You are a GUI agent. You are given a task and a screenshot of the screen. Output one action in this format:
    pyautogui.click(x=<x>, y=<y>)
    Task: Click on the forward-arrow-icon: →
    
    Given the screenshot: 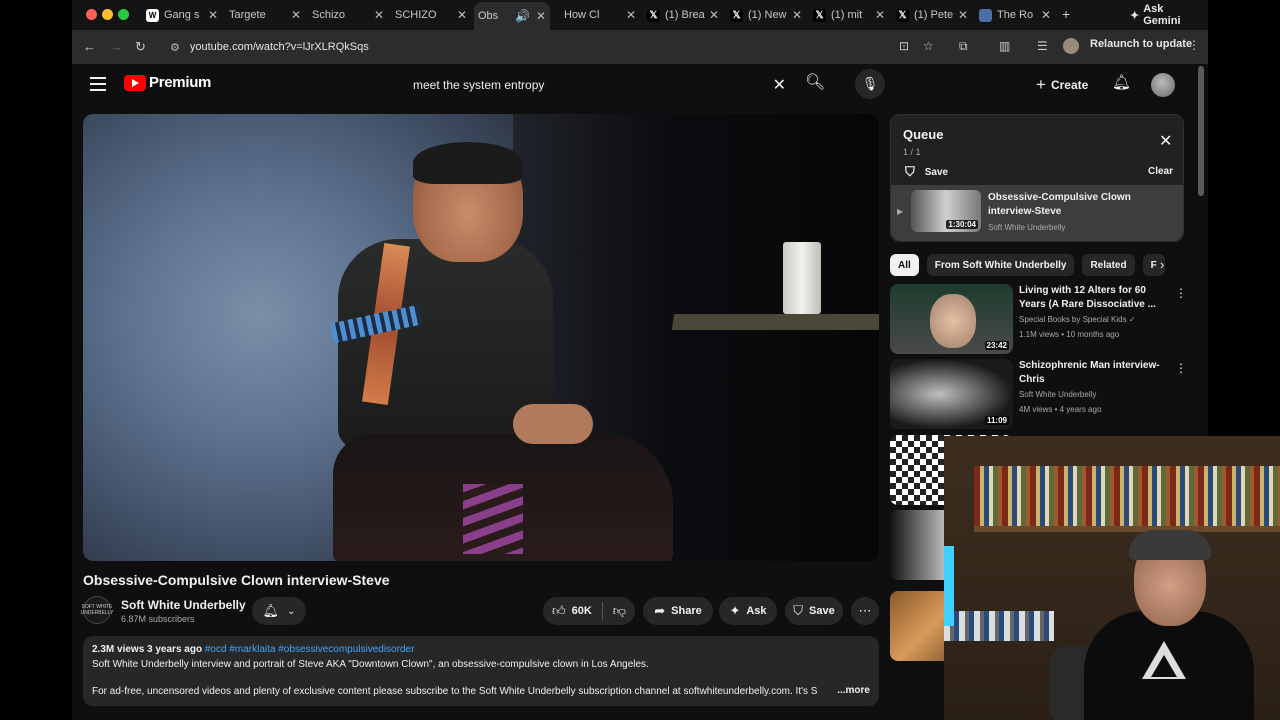 What is the action you would take?
    pyautogui.click(x=116, y=46)
    